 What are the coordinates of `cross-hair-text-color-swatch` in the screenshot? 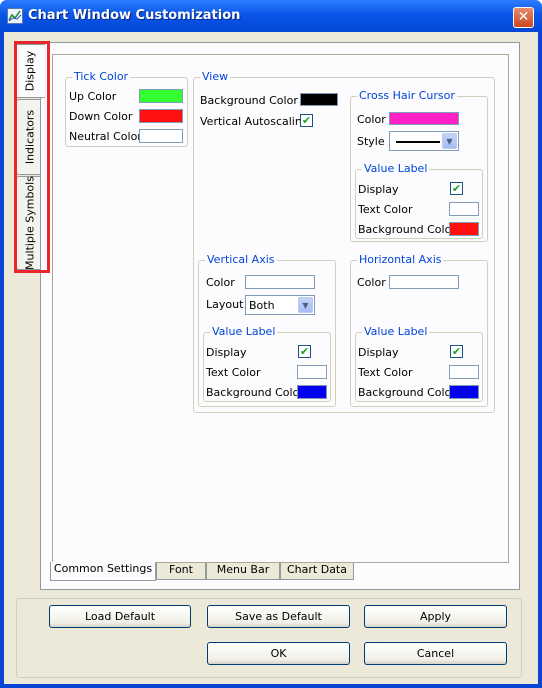 It's located at (464, 209).